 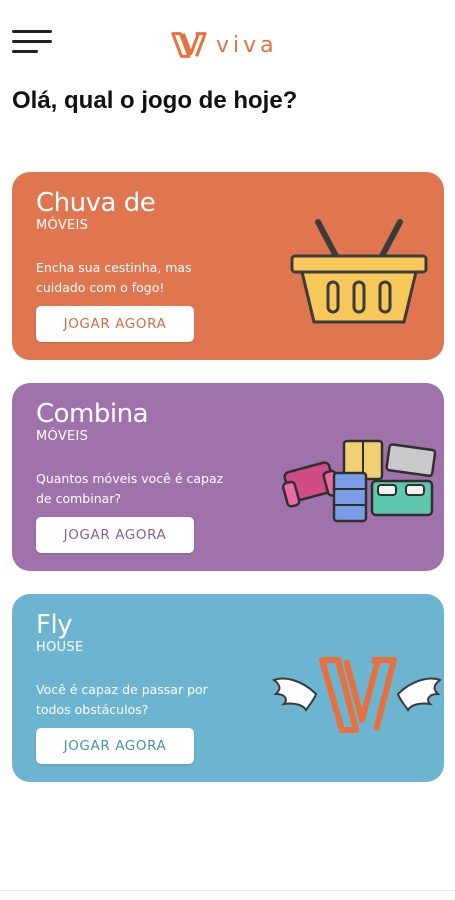 I want to click on top-bar: viva, so click(x=227, y=40).